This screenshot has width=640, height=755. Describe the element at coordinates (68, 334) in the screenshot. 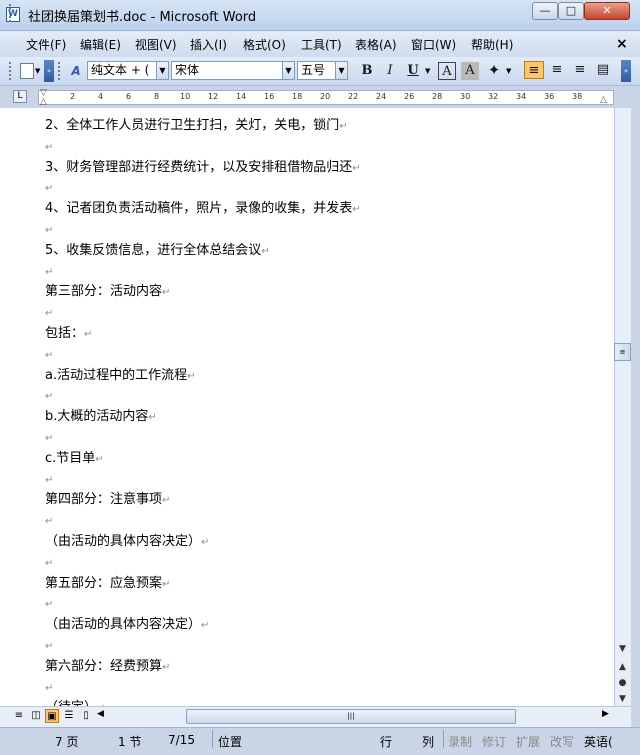

I see `document-paragraph: 包括：↵` at that location.